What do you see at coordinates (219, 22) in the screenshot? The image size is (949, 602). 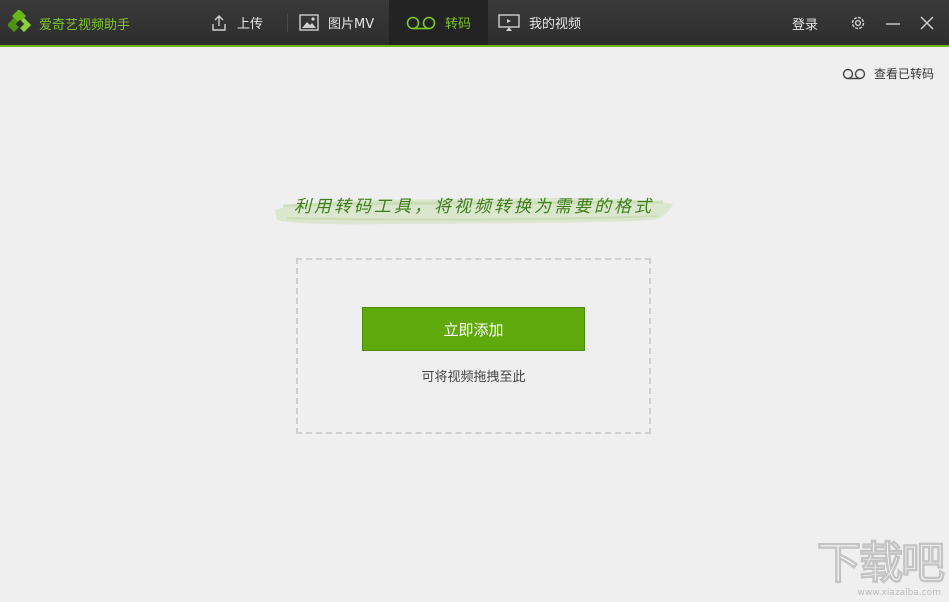 I see `upload-icon` at bounding box center [219, 22].